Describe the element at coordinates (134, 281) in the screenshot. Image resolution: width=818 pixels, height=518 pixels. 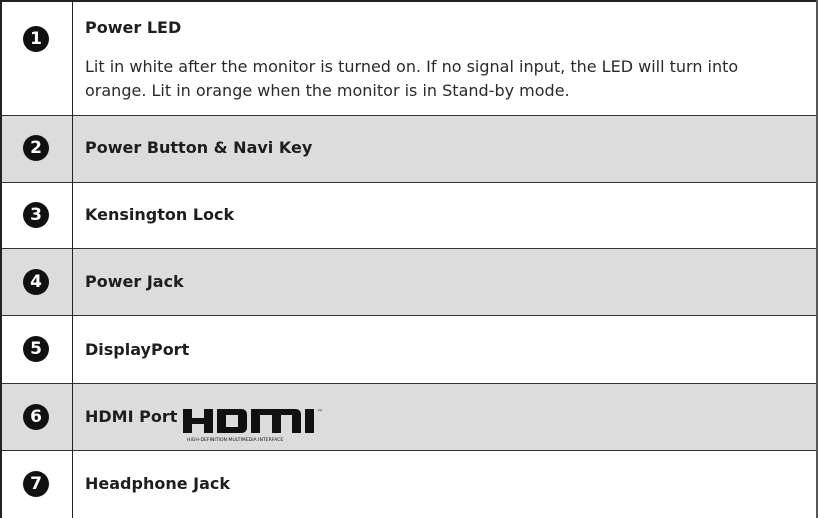
I see `row-title-power-jack: Power Jack` at that location.